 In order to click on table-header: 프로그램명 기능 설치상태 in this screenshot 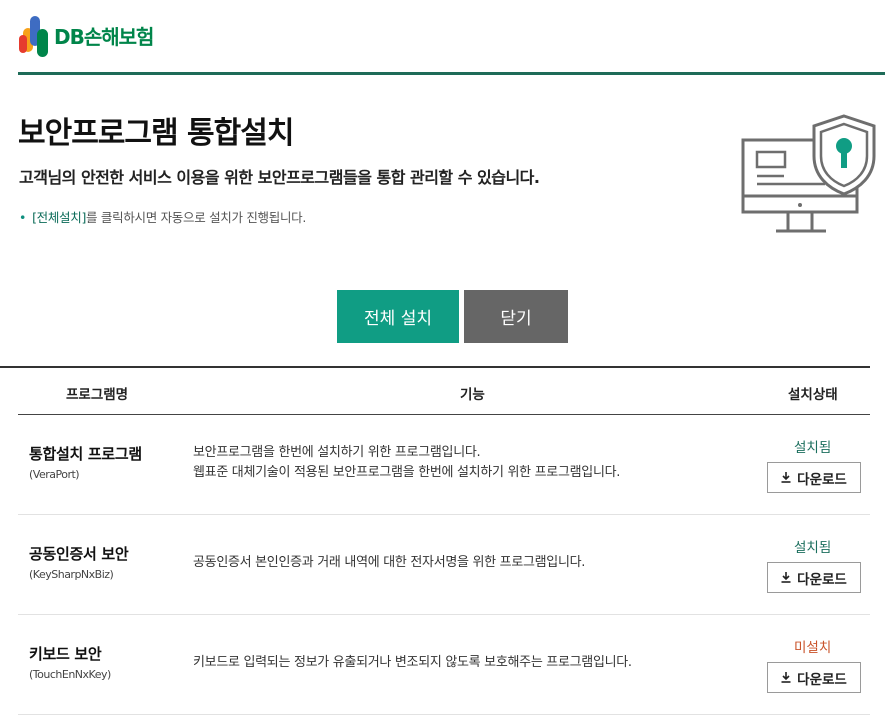, I will do `click(444, 390)`.